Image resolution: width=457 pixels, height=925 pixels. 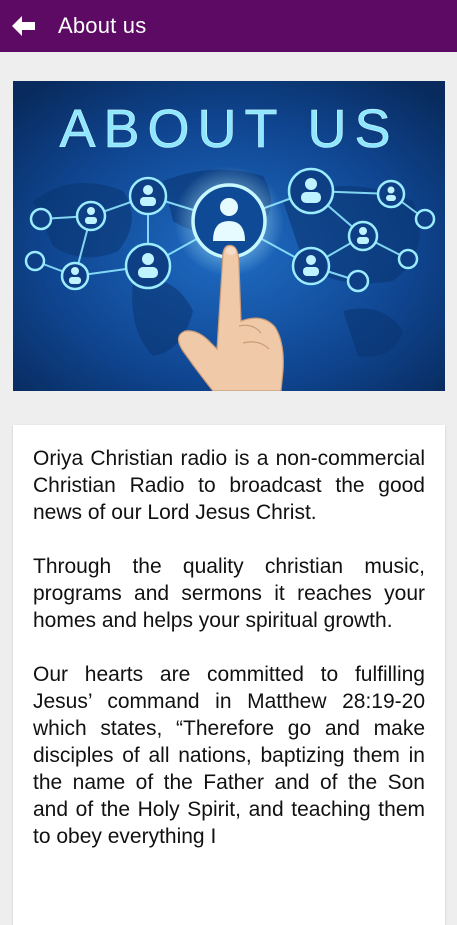 I want to click on banner-heading: ABOUT US, so click(x=228, y=129).